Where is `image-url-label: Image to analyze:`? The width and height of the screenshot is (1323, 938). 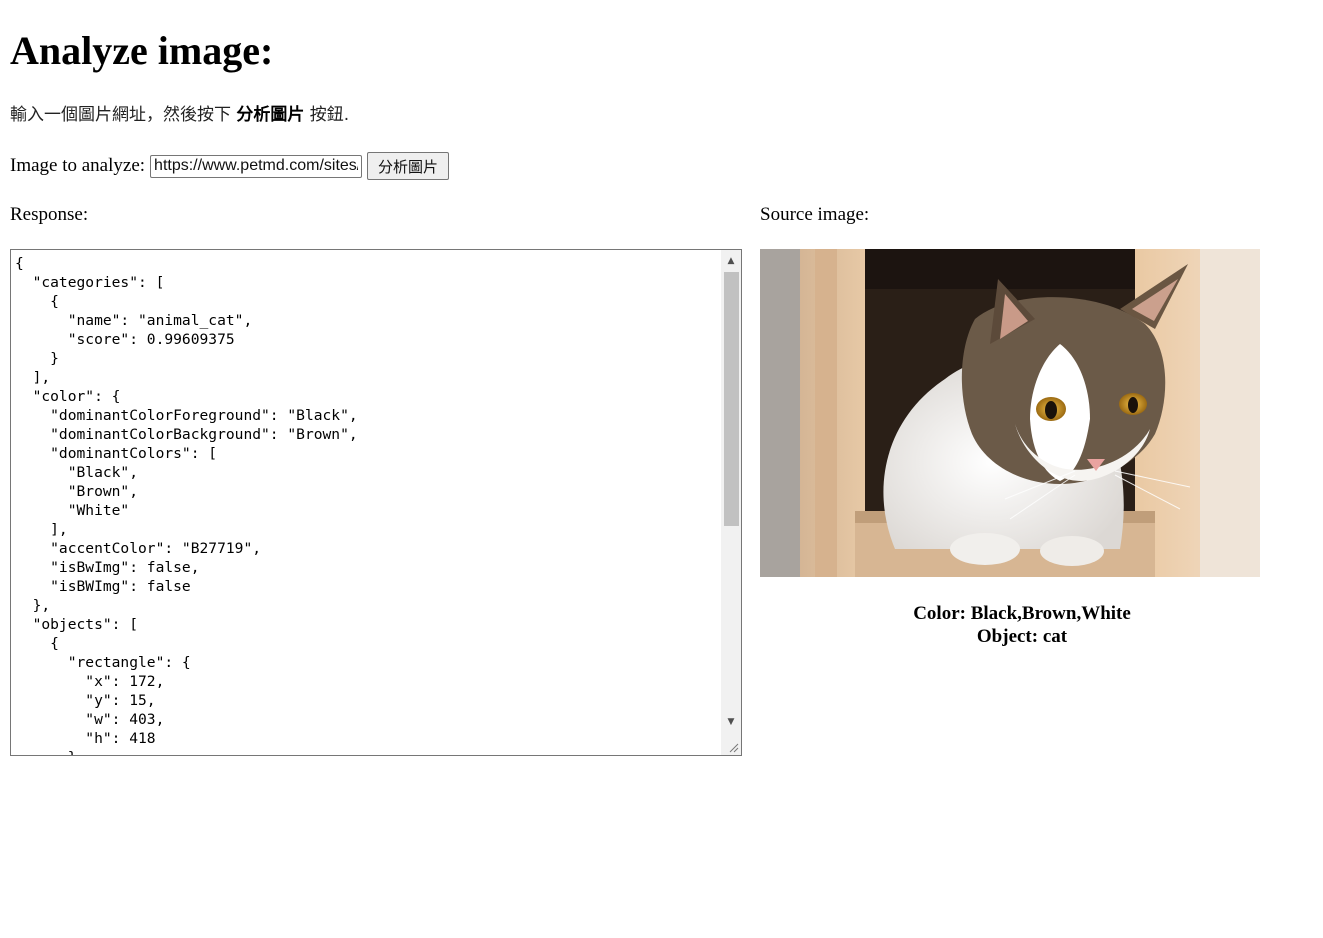
image-url-label: Image to analyze: is located at coordinates (78, 165).